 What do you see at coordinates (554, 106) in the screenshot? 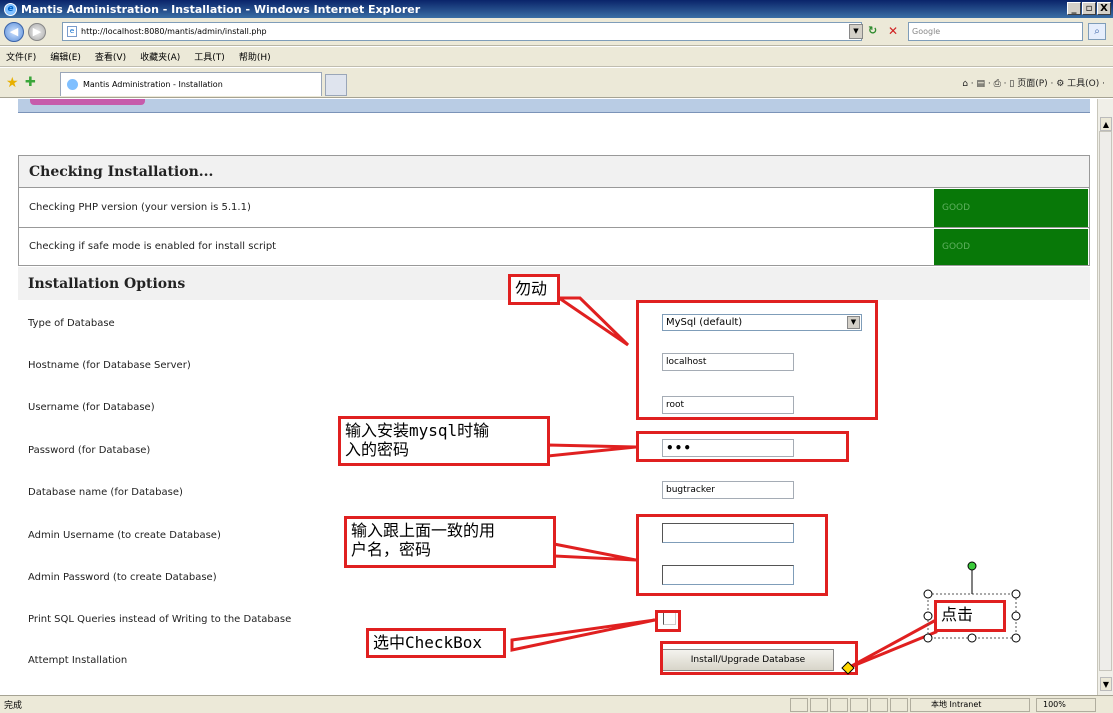
I see `top-stripe` at bounding box center [554, 106].